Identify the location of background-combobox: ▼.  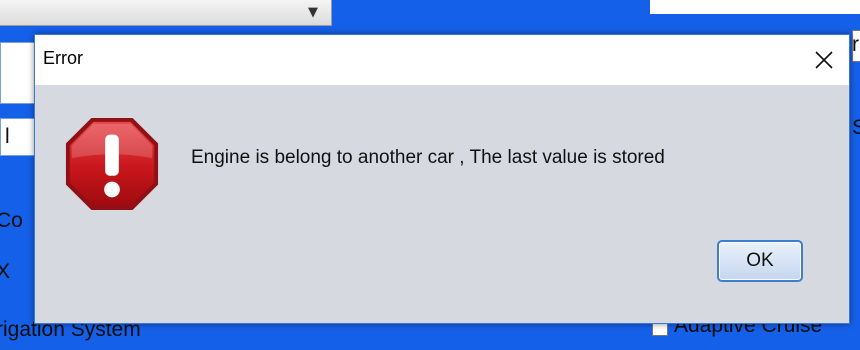
(166, 13).